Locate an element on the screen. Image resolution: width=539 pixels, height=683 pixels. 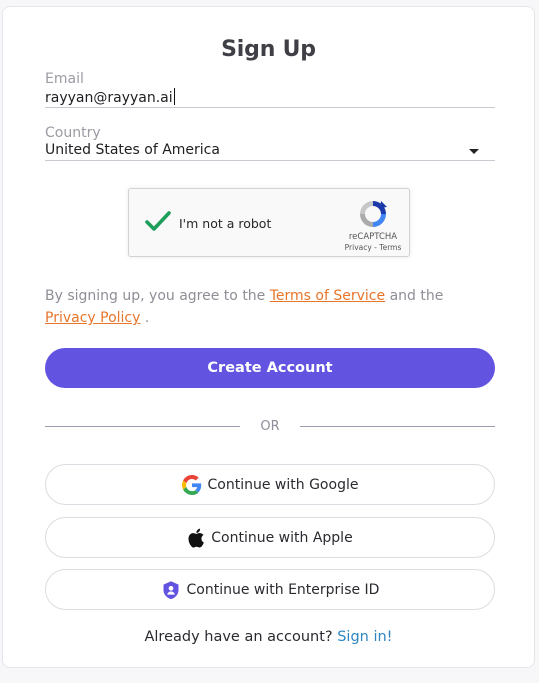
terms-suffix: . is located at coordinates (145, 318).